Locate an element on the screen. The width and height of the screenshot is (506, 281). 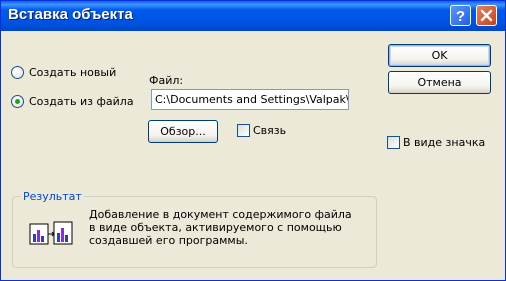
create-from-file-label: Создать из файла is located at coordinates (81, 101).